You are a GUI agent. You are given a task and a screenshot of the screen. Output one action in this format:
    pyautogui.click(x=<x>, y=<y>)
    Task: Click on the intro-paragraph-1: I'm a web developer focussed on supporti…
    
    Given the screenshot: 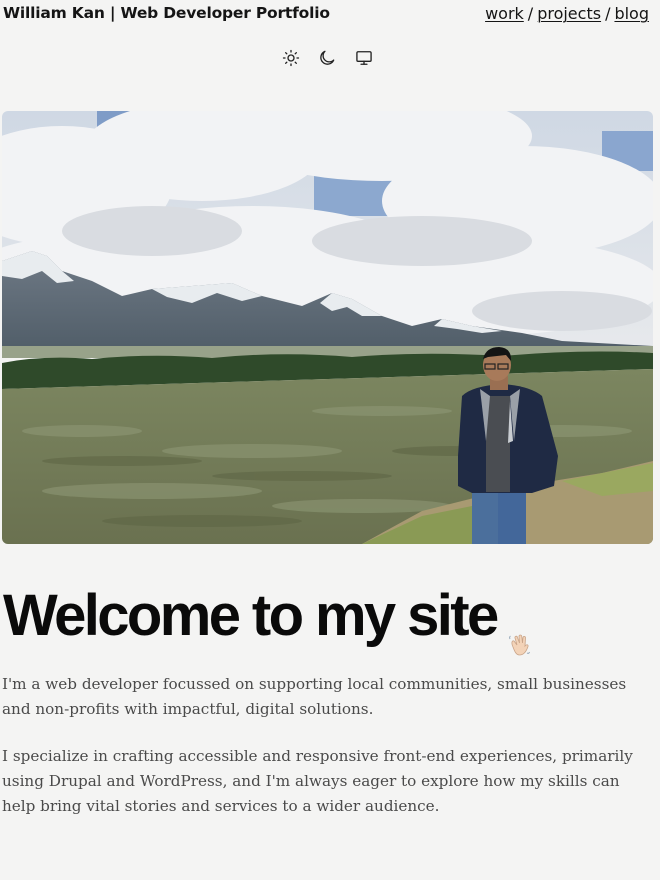 What is the action you would take?
    pyautogui.click(x=314, y=696)
    